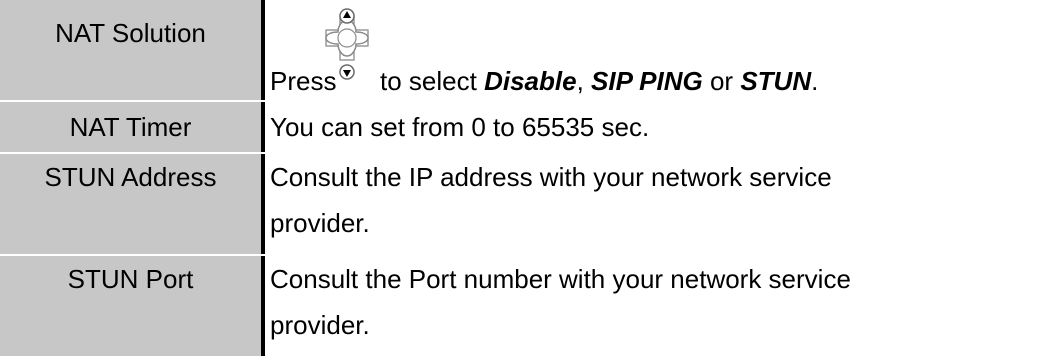 This screenshot has width=1048, height=356. I want to click on option-sip-ping: SIP PING, so click(647, 81).